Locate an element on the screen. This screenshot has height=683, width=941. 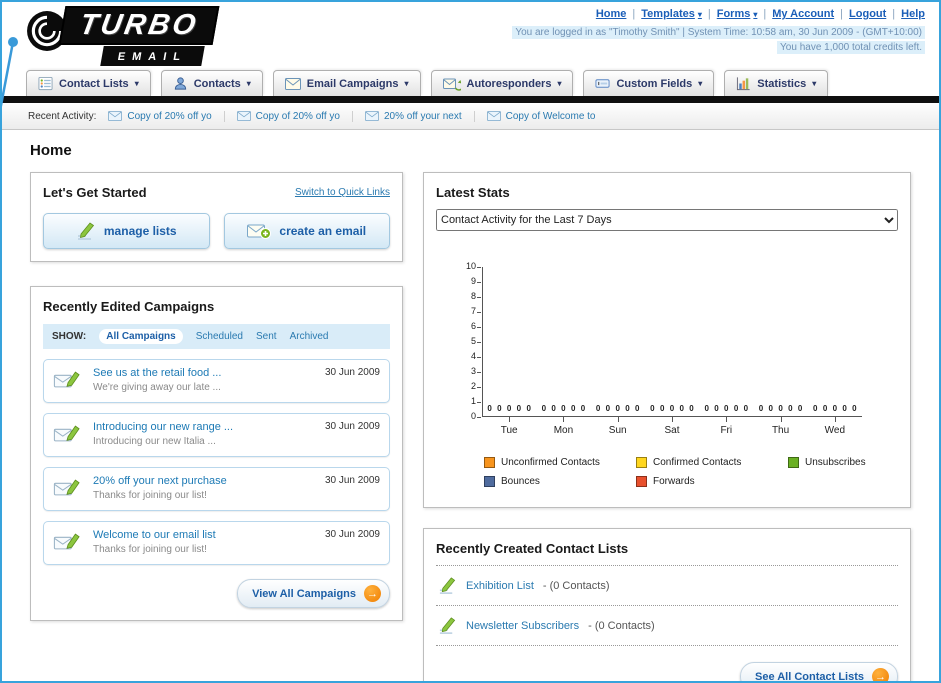
tab-statistics: Statistics ▾ is located at coordinates (776, 83).